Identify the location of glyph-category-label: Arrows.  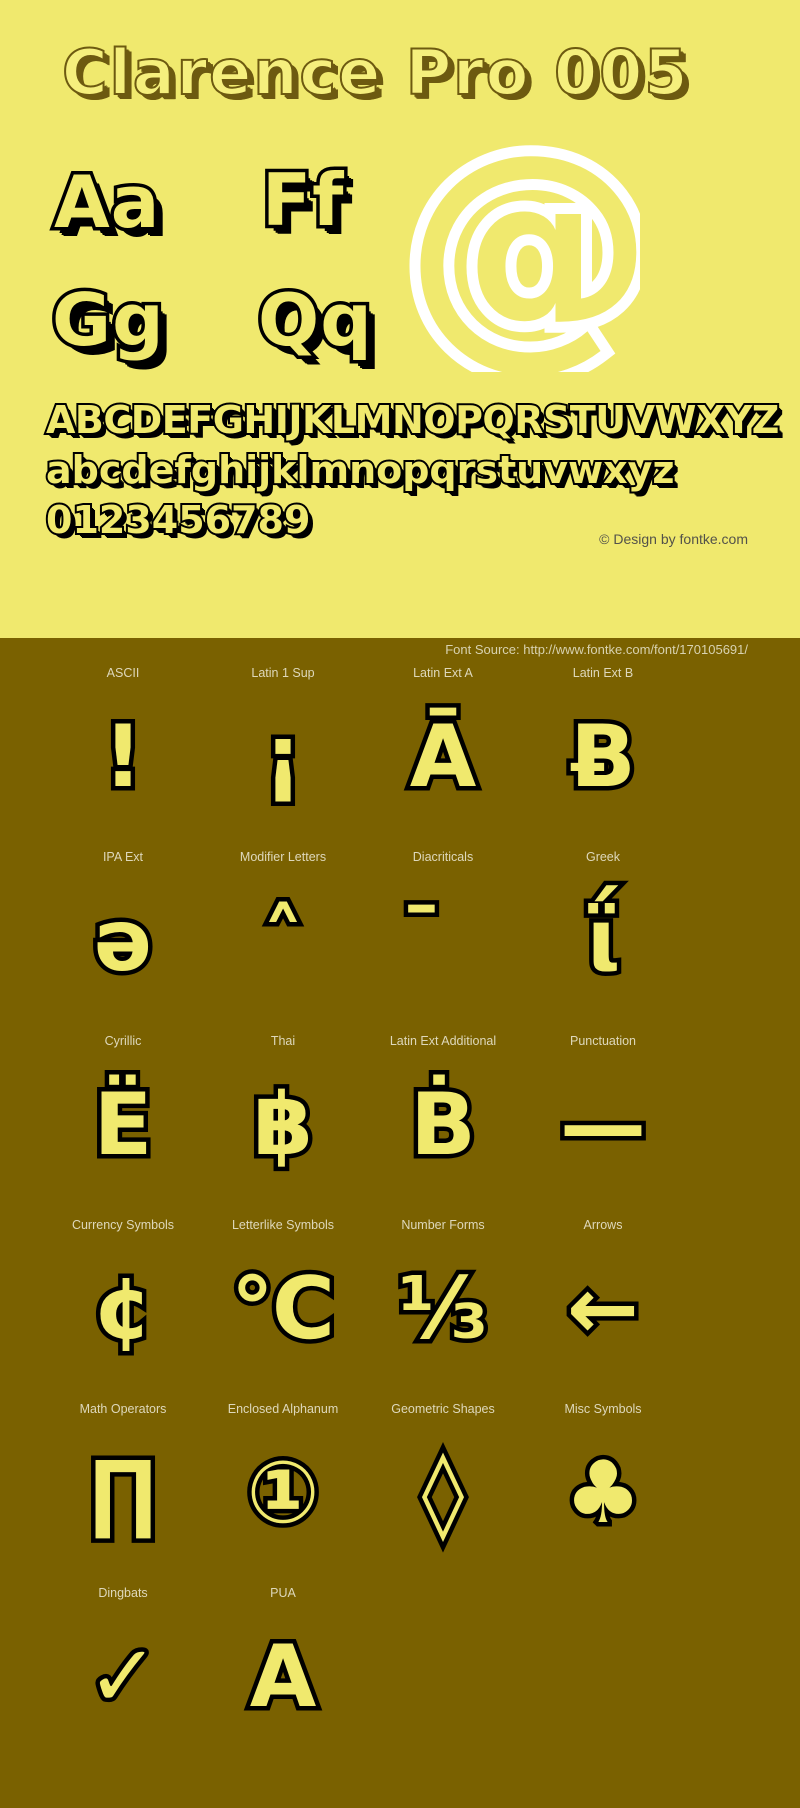
(603, 1225).